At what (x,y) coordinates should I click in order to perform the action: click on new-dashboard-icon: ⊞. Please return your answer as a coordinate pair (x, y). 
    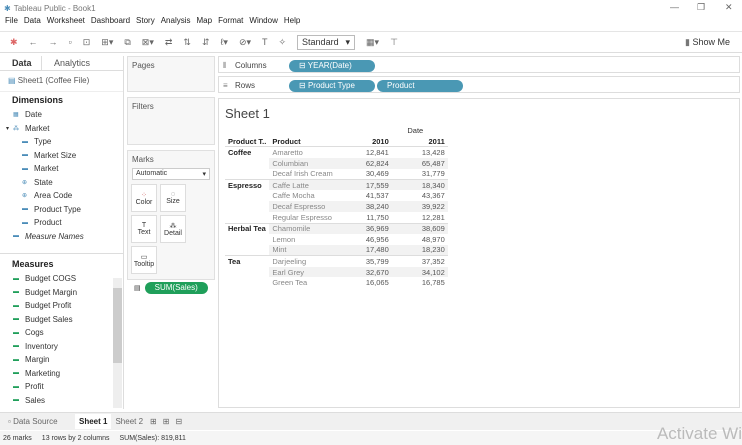
    Looking at the image, I should click on (166, 421).